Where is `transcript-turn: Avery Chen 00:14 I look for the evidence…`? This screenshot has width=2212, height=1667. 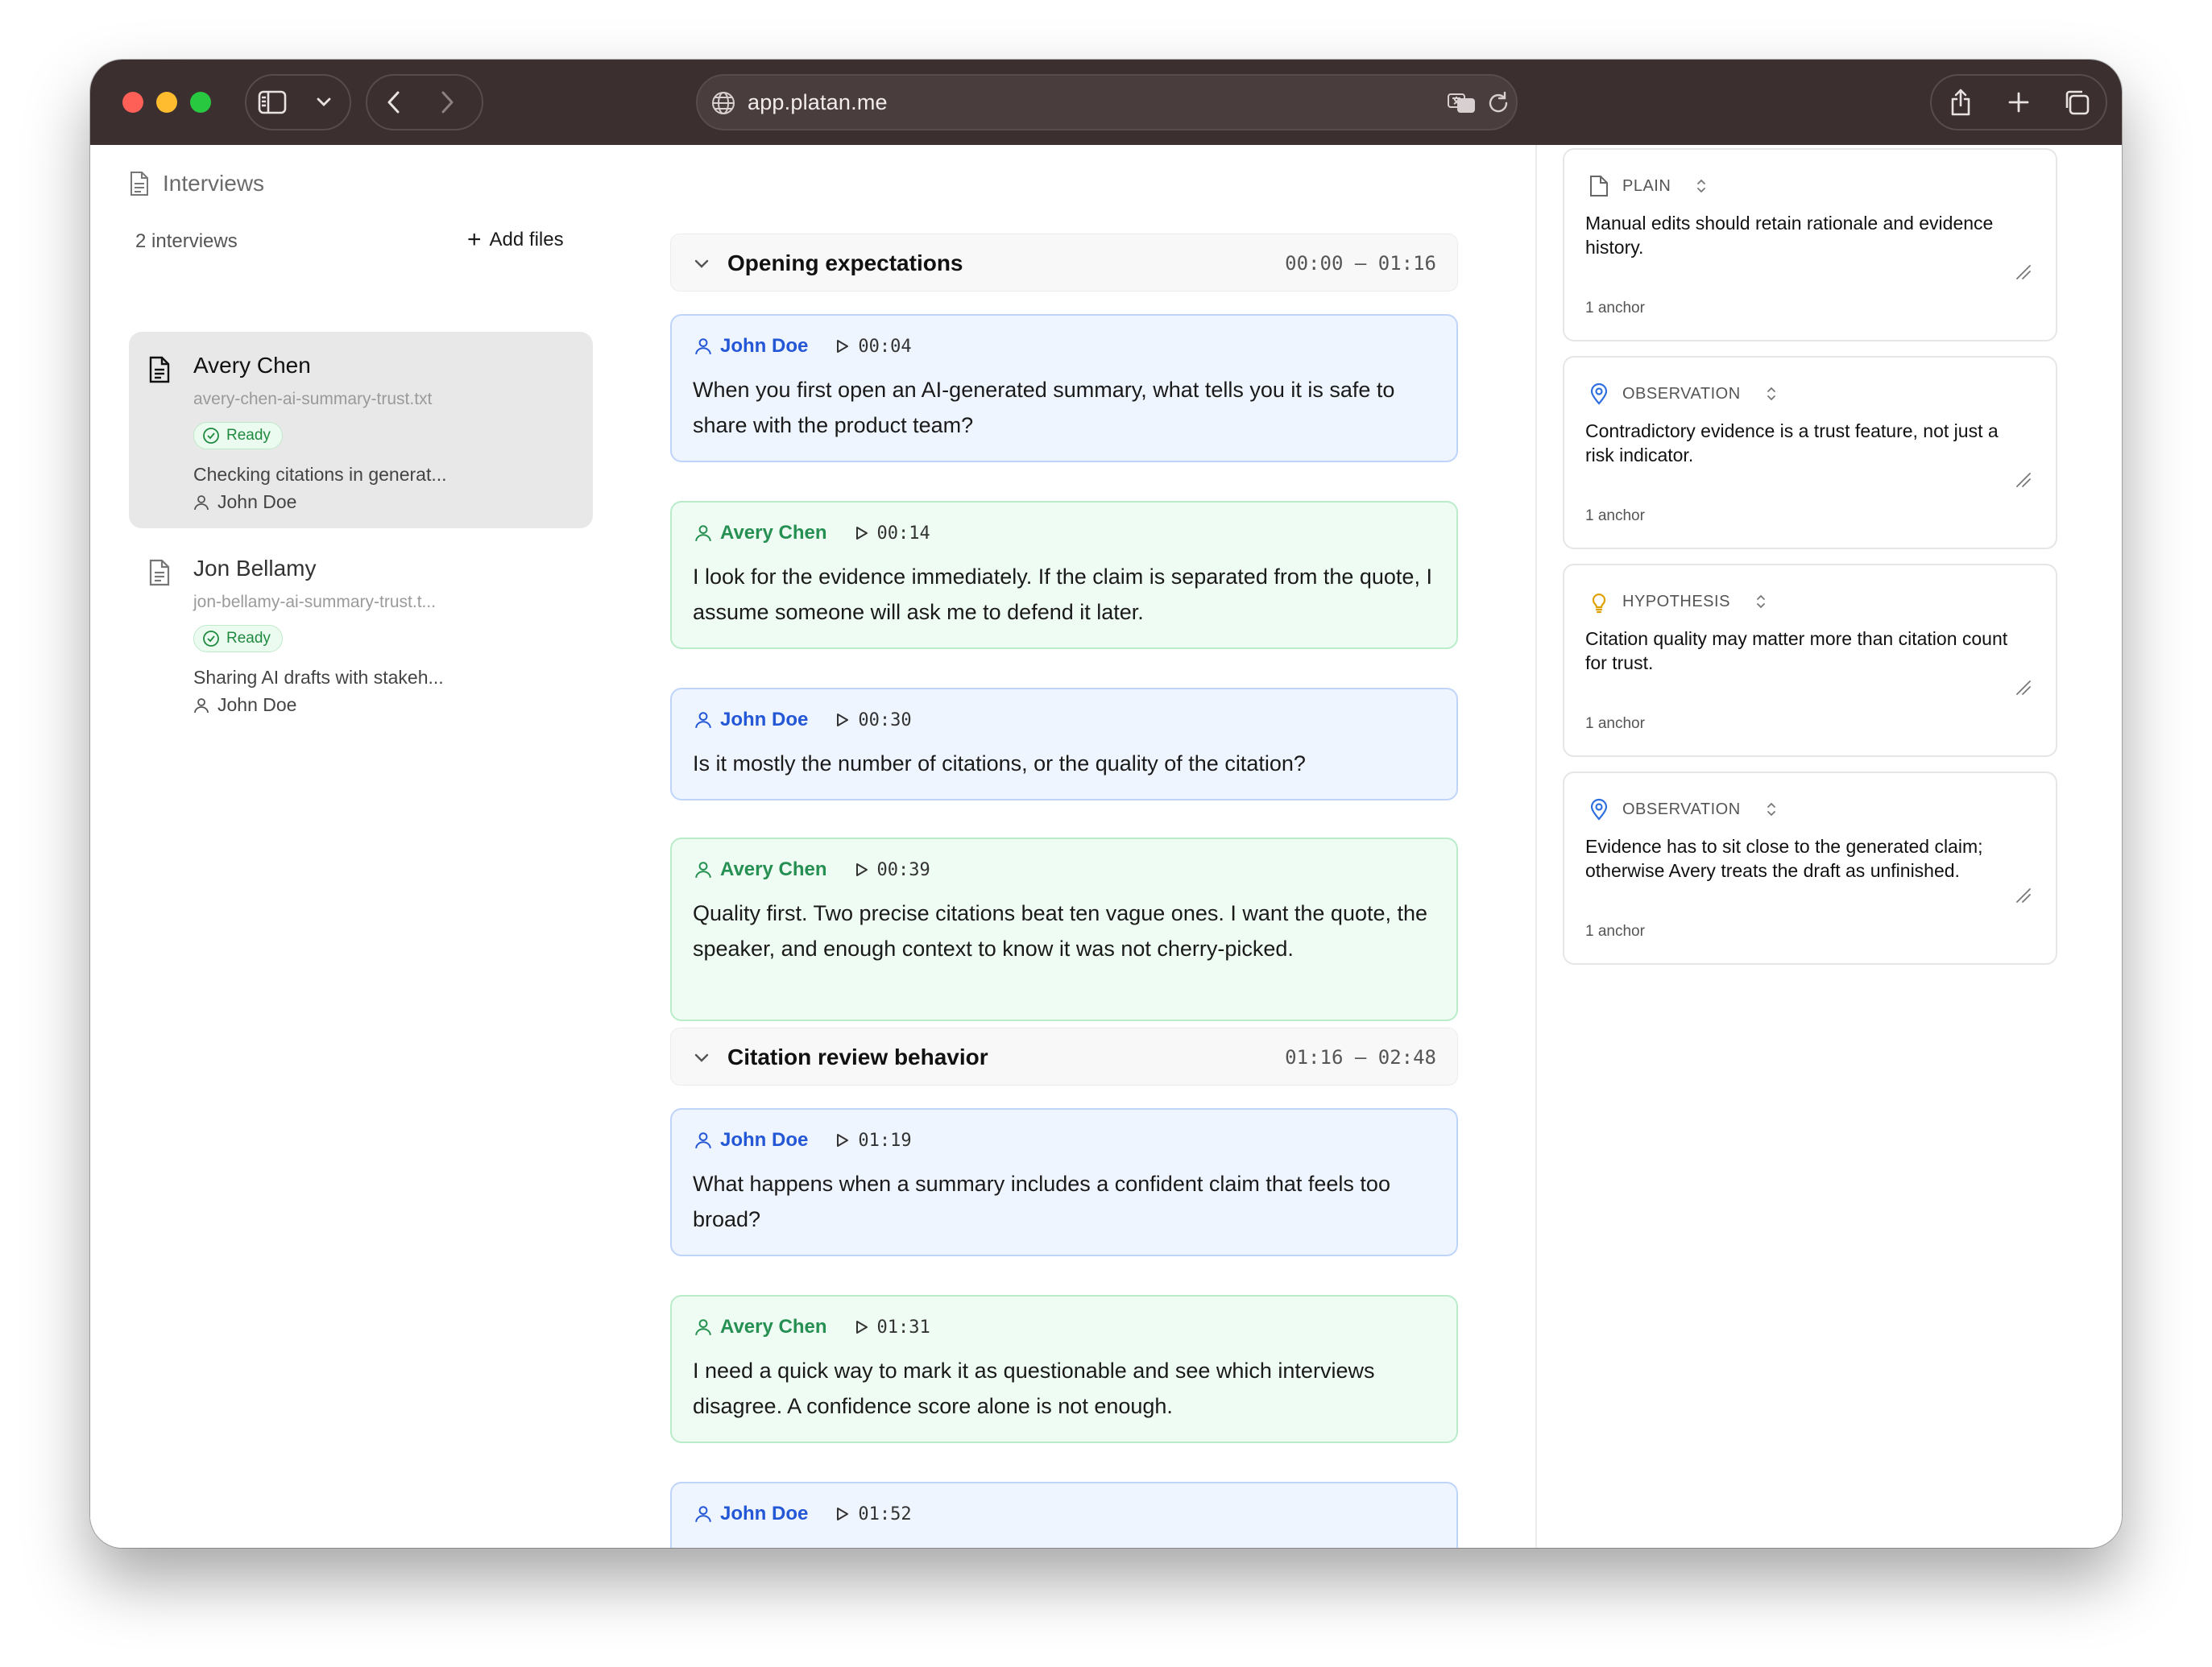 transcript-turn: Avery Chen 00:14 I look for the evidence… is located at coordinates (1064, 575).